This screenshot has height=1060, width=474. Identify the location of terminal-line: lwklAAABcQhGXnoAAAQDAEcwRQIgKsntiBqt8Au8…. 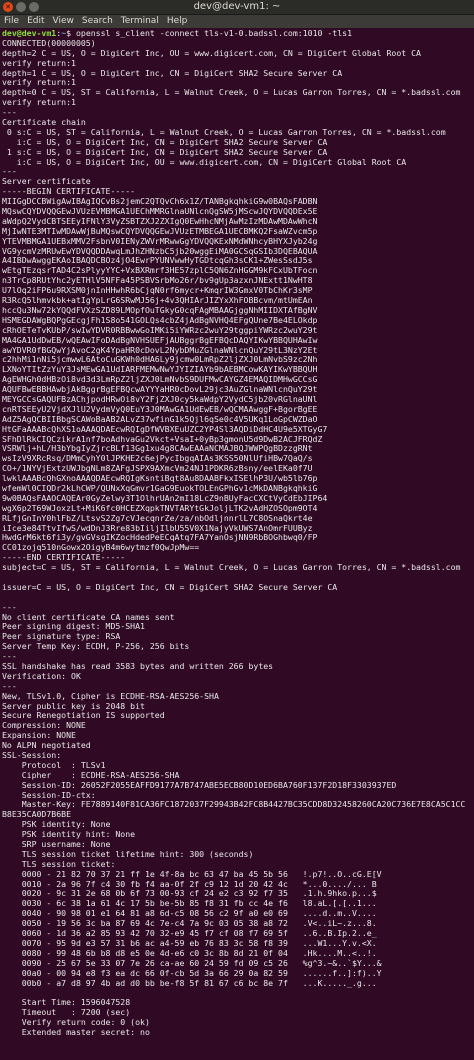
(160, 479).